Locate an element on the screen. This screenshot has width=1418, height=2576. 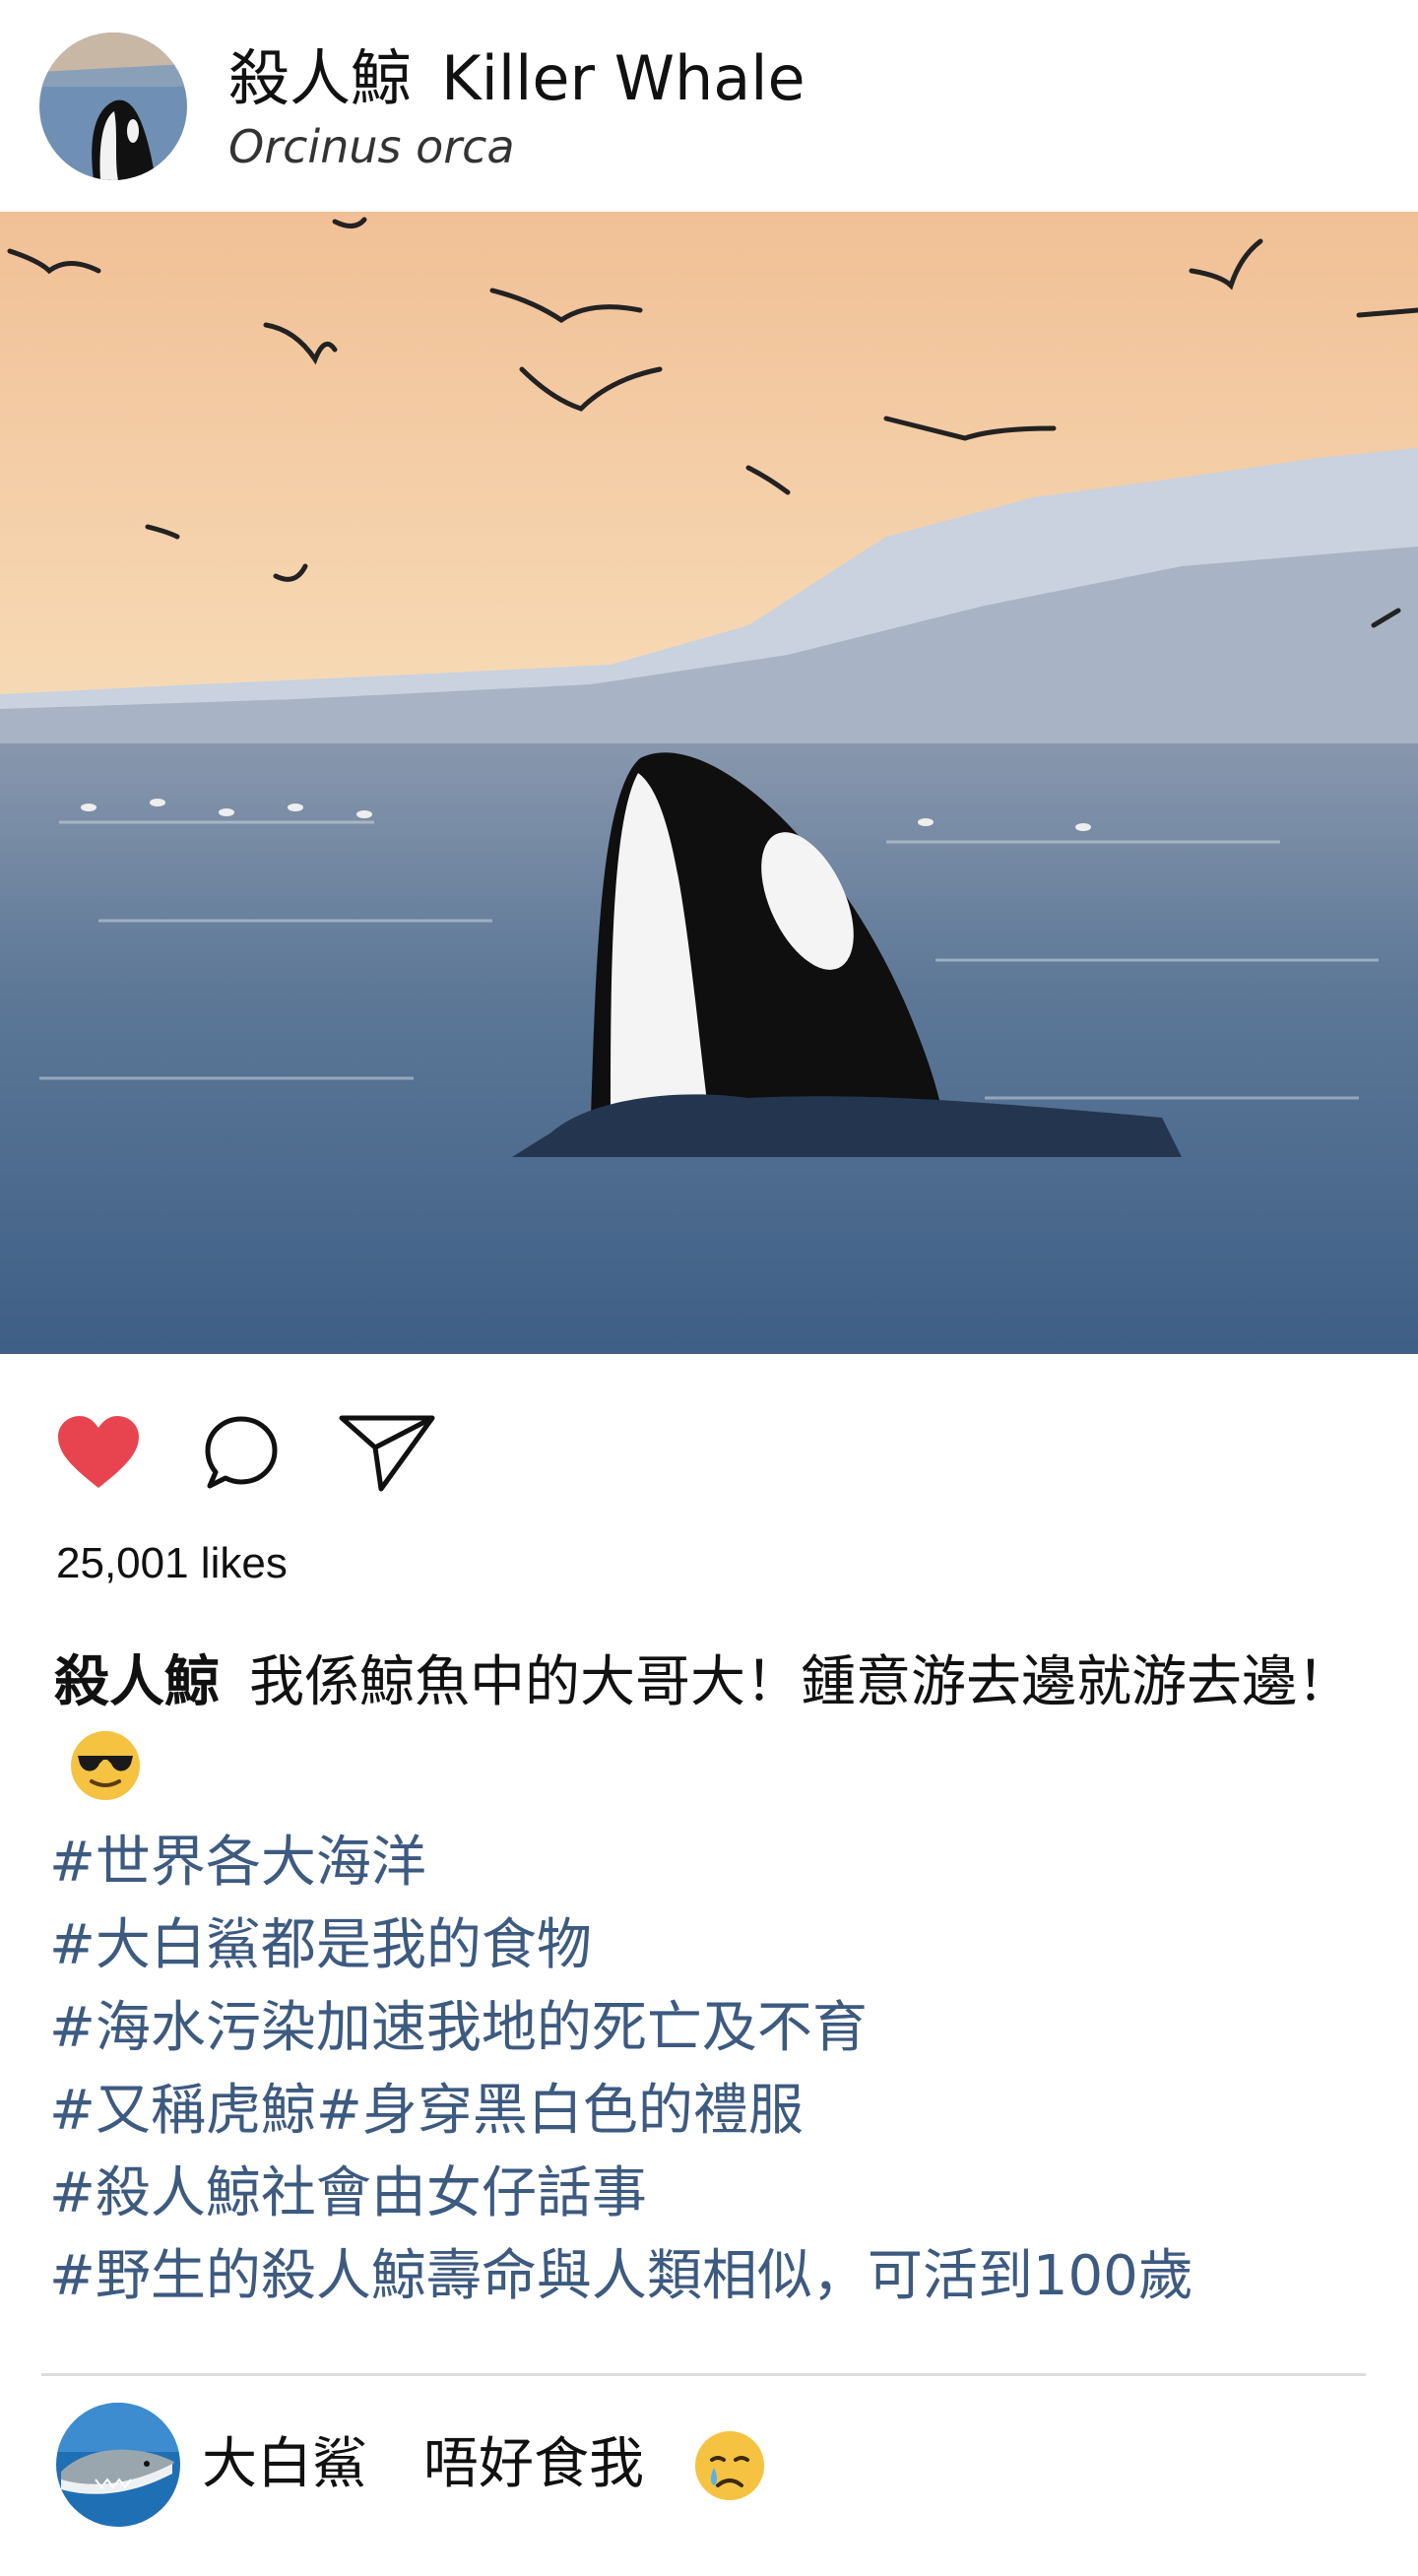
hashtag: #世界各大海洋 is located at coordinates (718, 1863).